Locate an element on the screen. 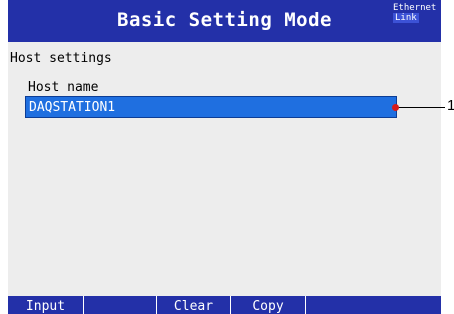 The width and height of the screenshot is (454, 314). section-title: Host settings is located at coordinates (61, 58).